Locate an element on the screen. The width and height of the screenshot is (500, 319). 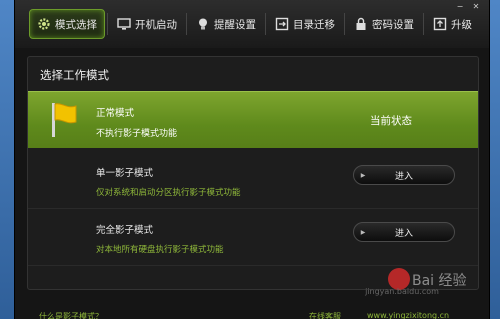
folder-move-icon is located at coordinates (282, 24).